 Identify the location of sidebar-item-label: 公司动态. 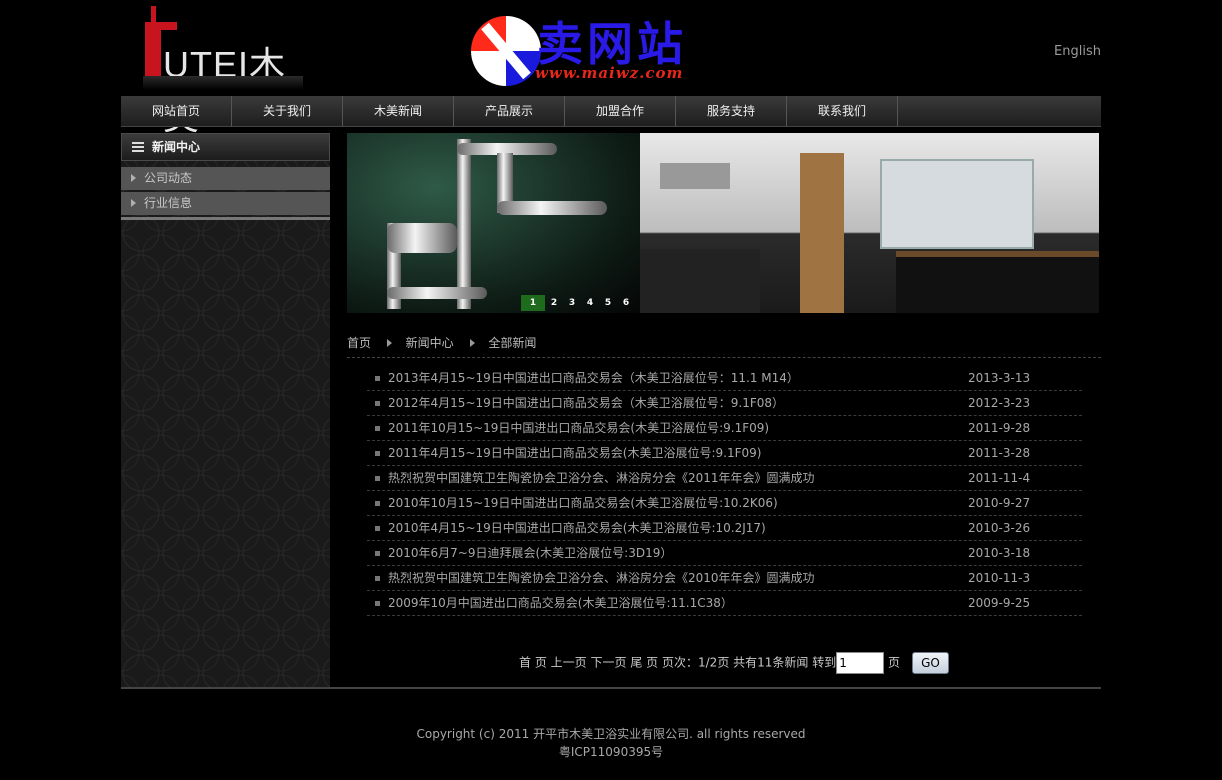
(168, 178).